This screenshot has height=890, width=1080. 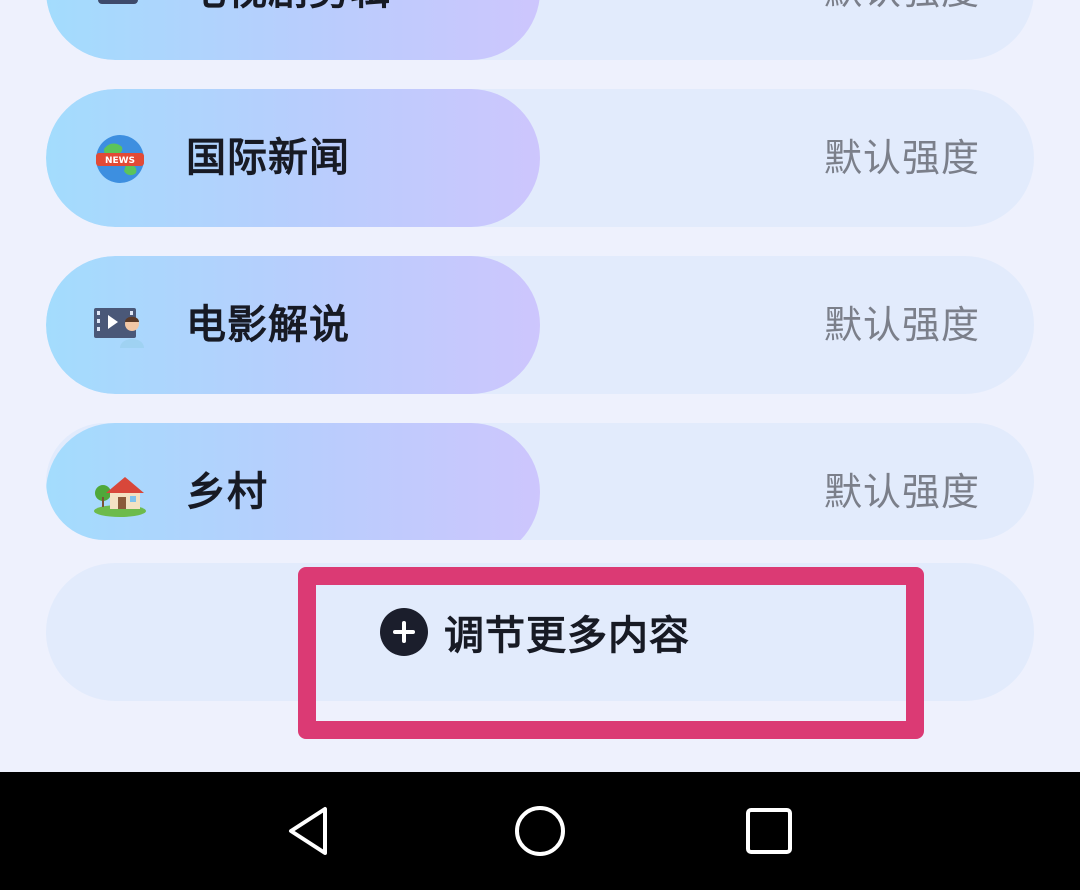 I want to click on recents-icon, so click(x=769, y=831).